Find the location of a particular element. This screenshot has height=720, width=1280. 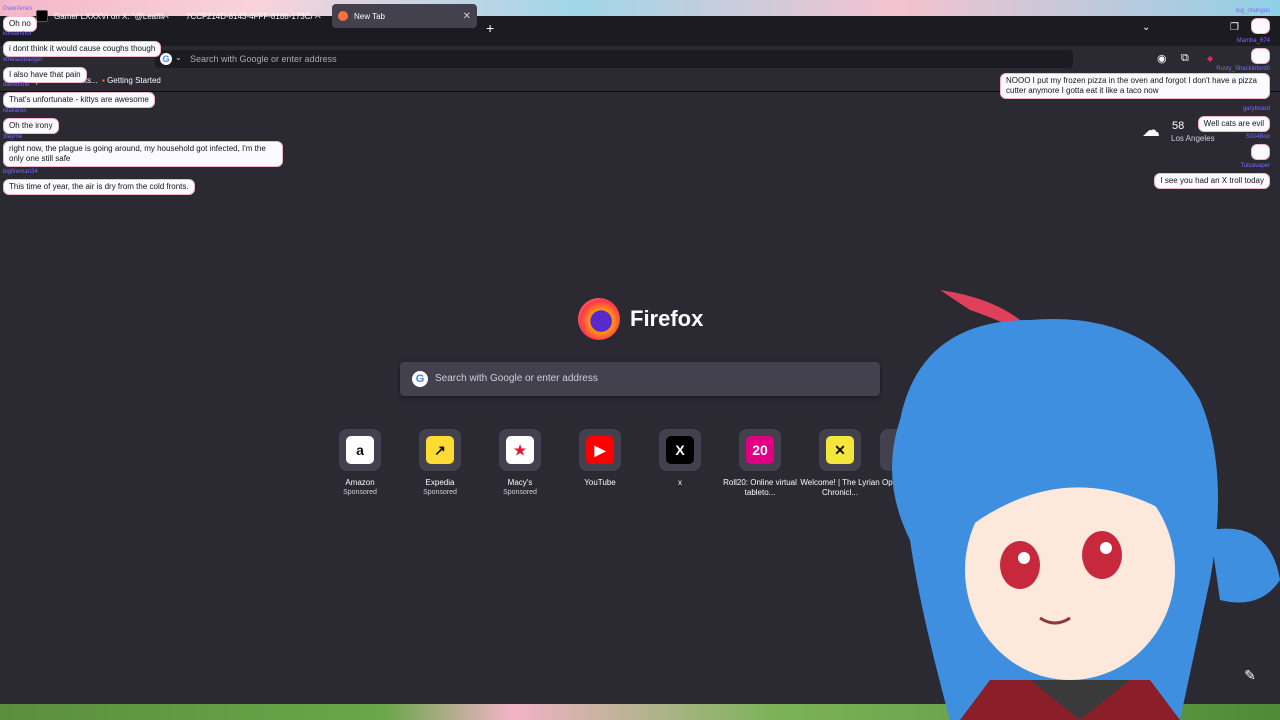

chat-text: I also have that pain is located at coordinates (45, 75).